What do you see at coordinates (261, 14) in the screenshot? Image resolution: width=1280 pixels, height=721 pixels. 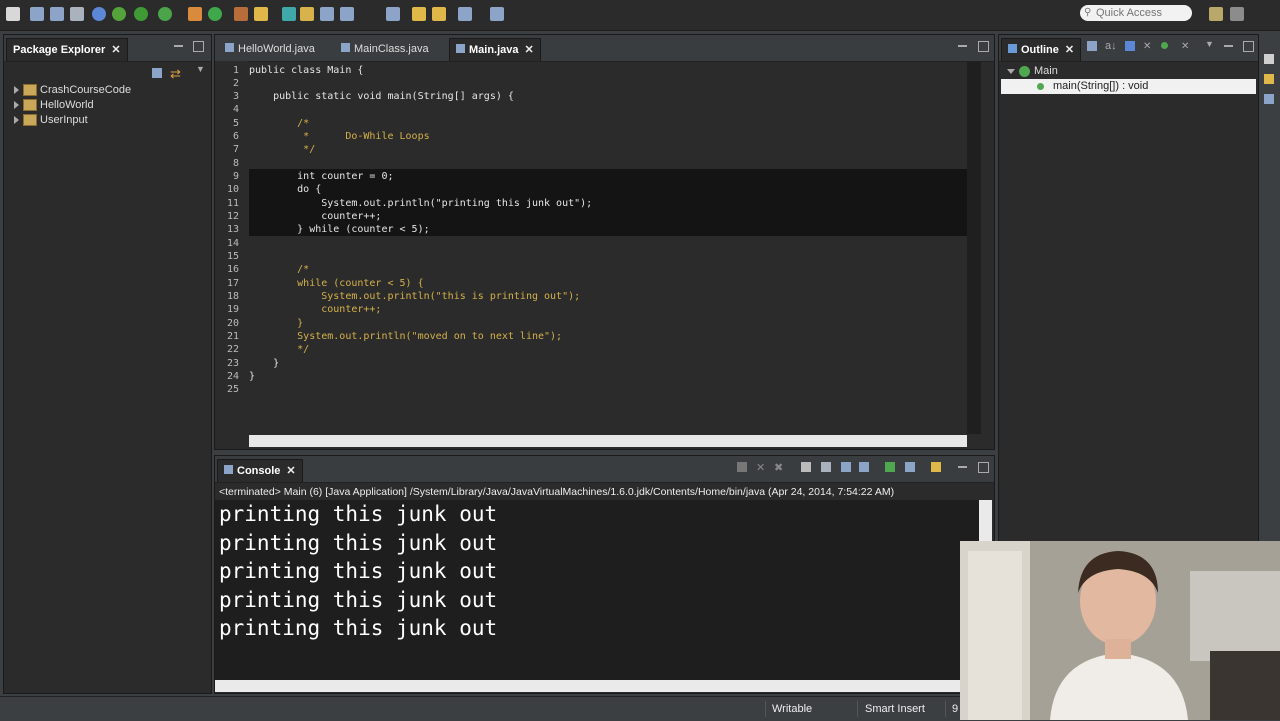 I see `search-icon` at bounding box center [261, 14].